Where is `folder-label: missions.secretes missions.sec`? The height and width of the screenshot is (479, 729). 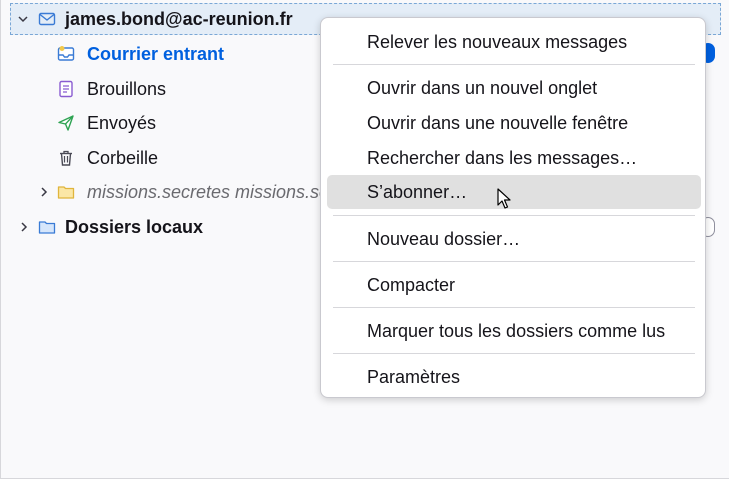
folder-label: missions.secretes missions.sec is located at coordinates (213, 191).